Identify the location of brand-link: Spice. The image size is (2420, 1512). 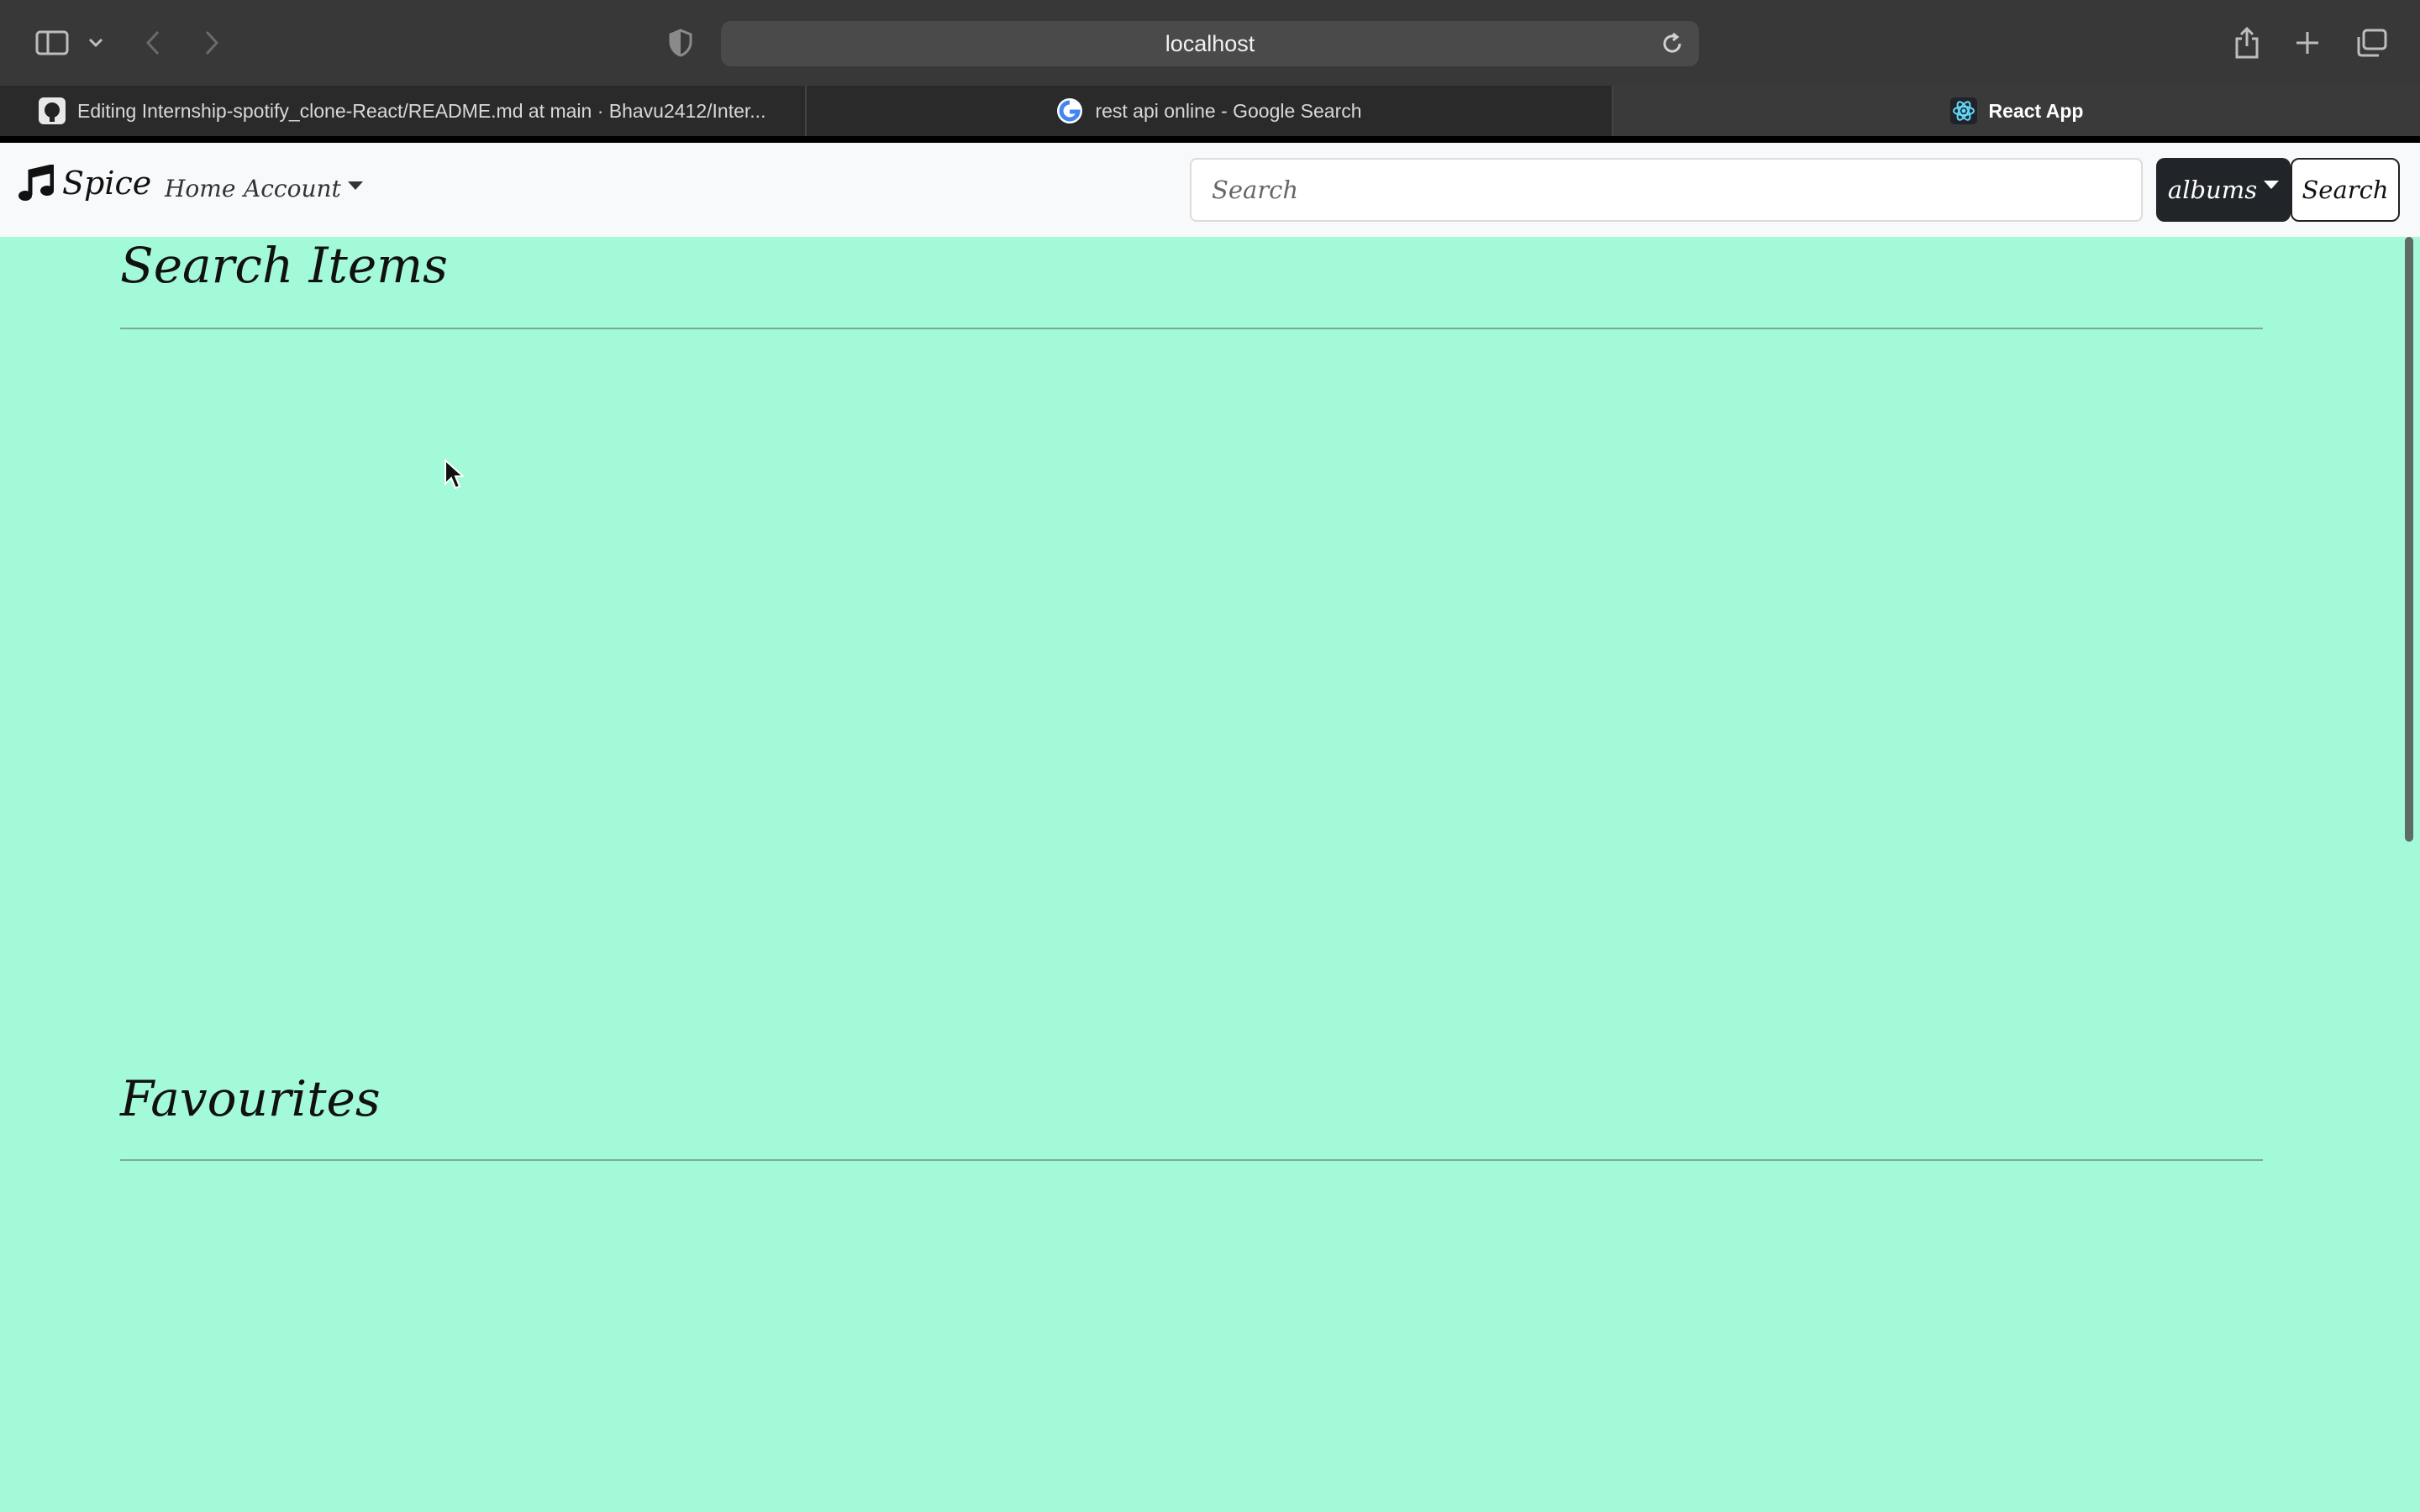
(84, 183).